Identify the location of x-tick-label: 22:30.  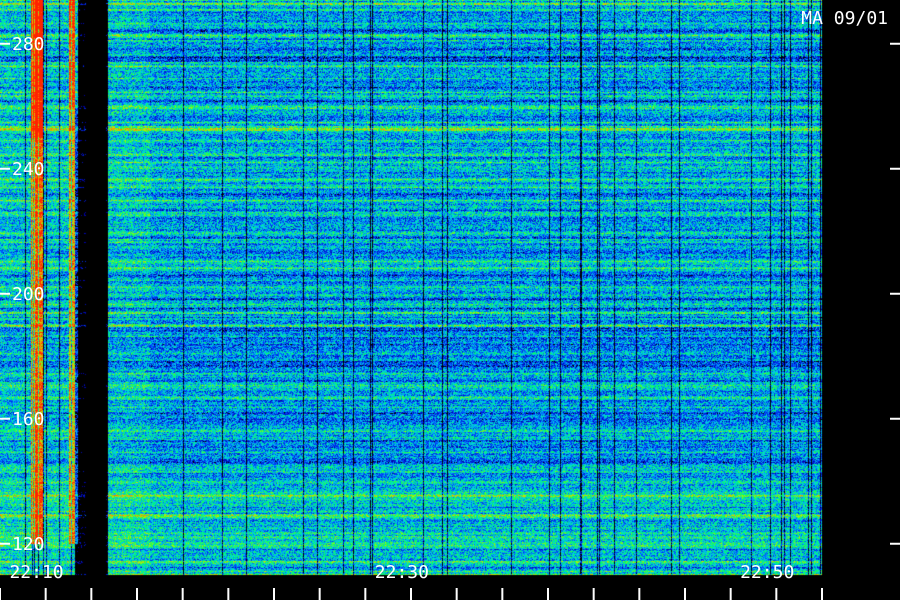
(402, 572).